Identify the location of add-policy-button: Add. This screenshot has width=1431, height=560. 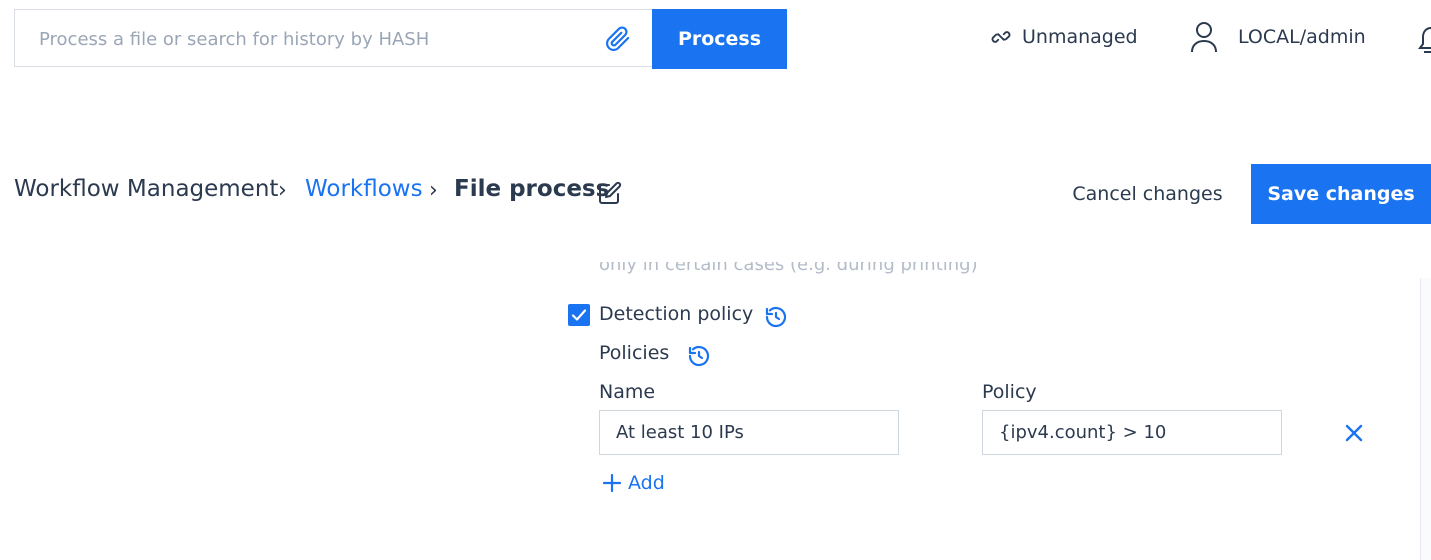
(633, 483).